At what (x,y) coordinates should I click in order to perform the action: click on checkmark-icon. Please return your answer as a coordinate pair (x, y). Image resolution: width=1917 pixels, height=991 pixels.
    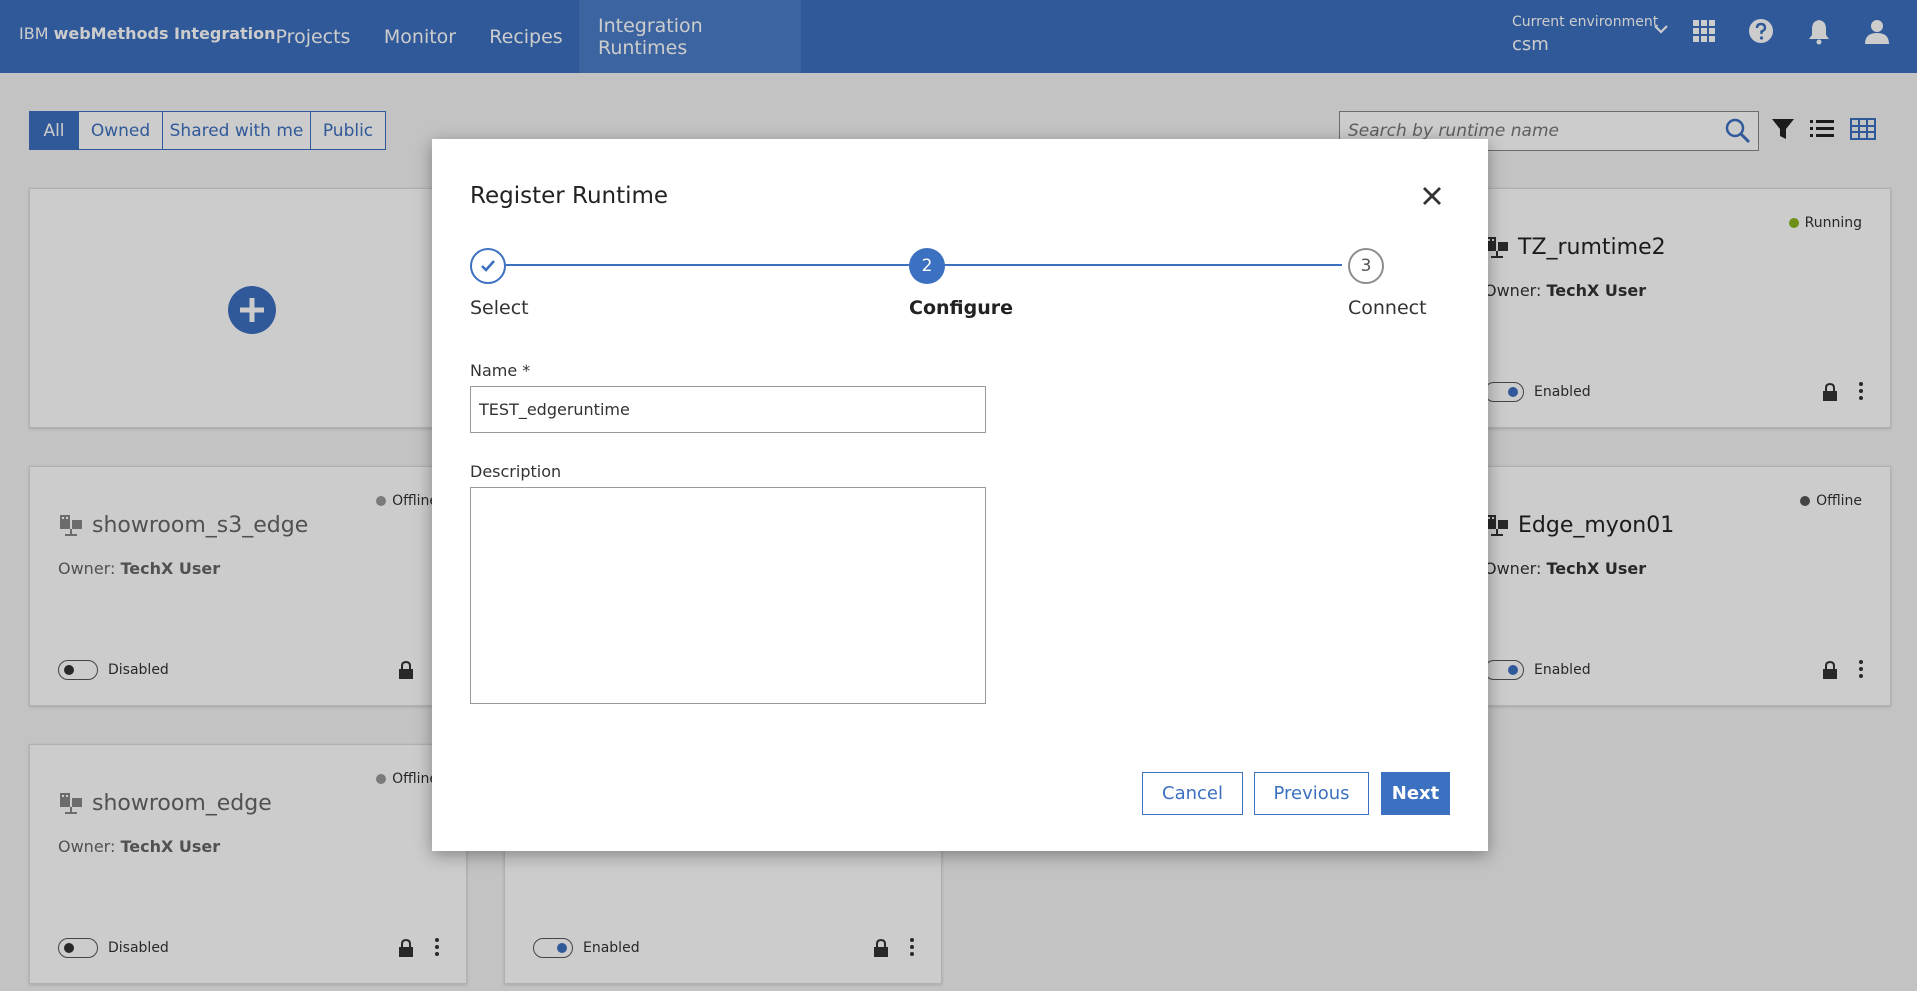
    Looking at the image, I should click on (488, 266).